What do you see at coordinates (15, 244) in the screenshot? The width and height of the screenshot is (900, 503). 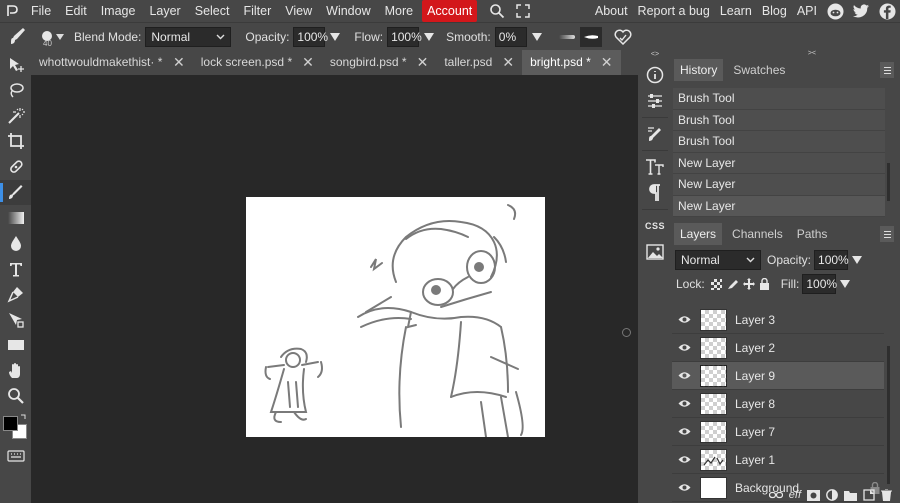 I see `blur-tool` at bounding box center [15, 244].